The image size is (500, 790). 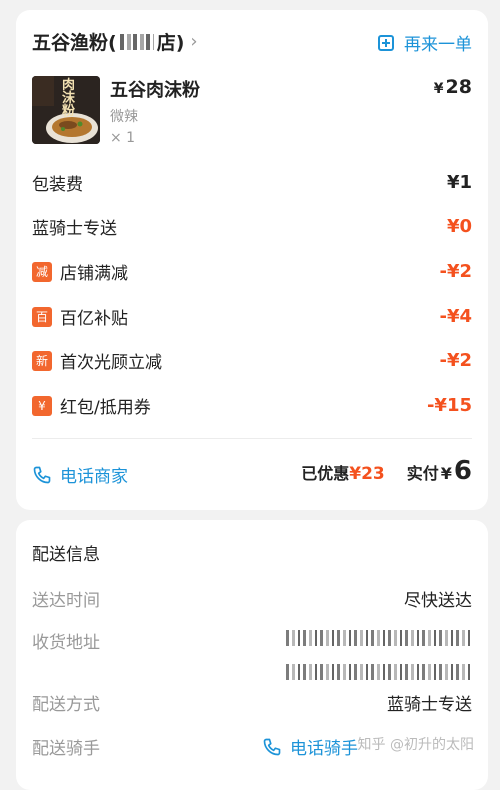 What do you see at coordinates (66, 749) in the screenshot?
I see `rider-label: 配送骑手` at bounding box center [66, 749].